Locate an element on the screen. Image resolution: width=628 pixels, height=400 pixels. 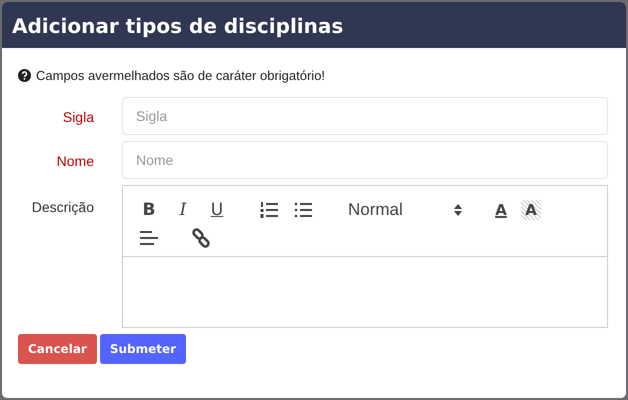
underline-button: U is located at coordinates (217, 210).